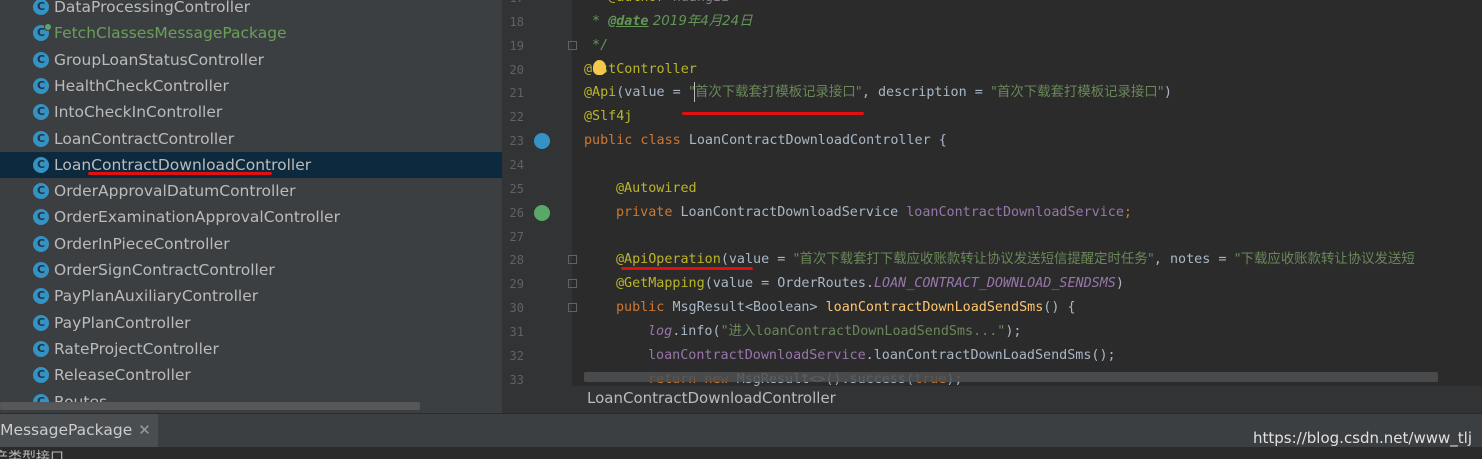  What do you see at coordinates (644, 69) in the screenshot?
I see `code-token: estController` at bounding box center [644, 69].